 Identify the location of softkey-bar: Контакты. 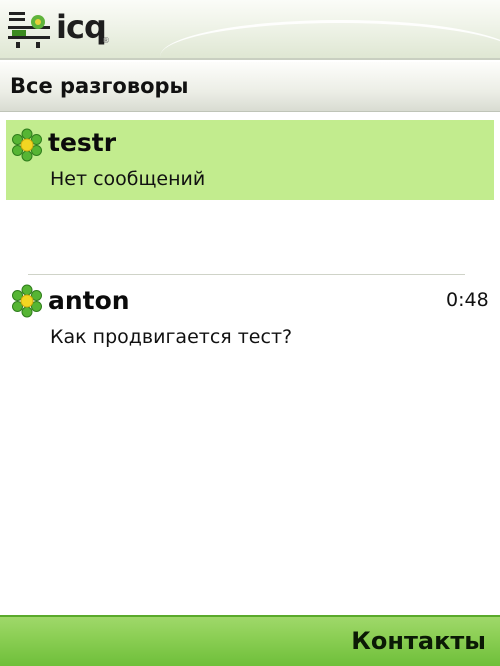
(250, 640).